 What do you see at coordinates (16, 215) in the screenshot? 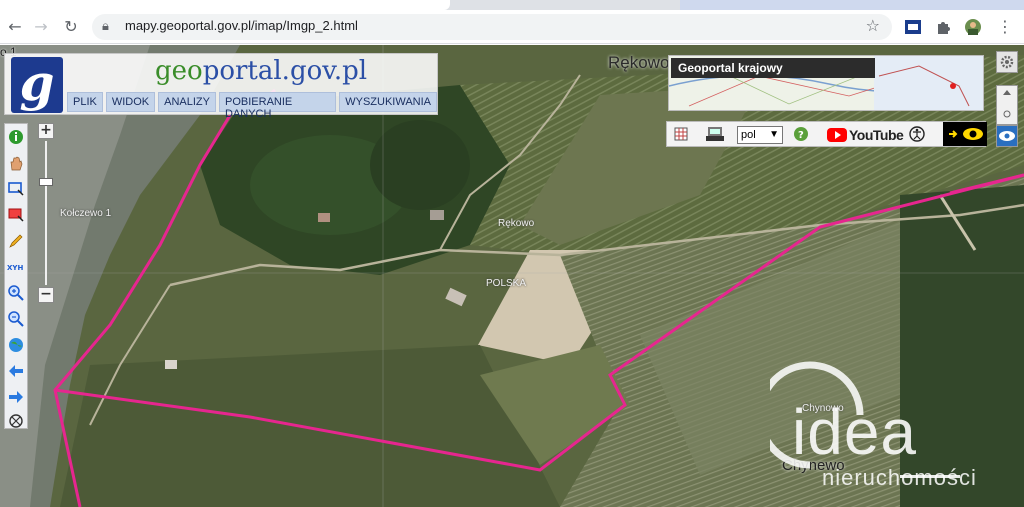
I see `select-red-icon` at bounding box center [16, 215].